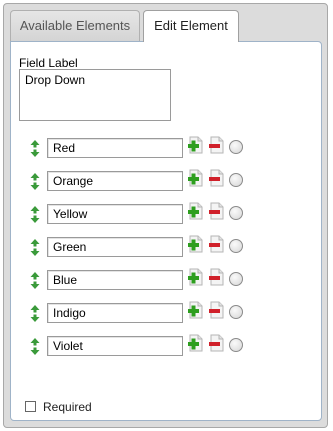  What do you see at coordinates (30, 406) in the screenshot?
I see `required-checkbox` at bounding box center [30, 406].